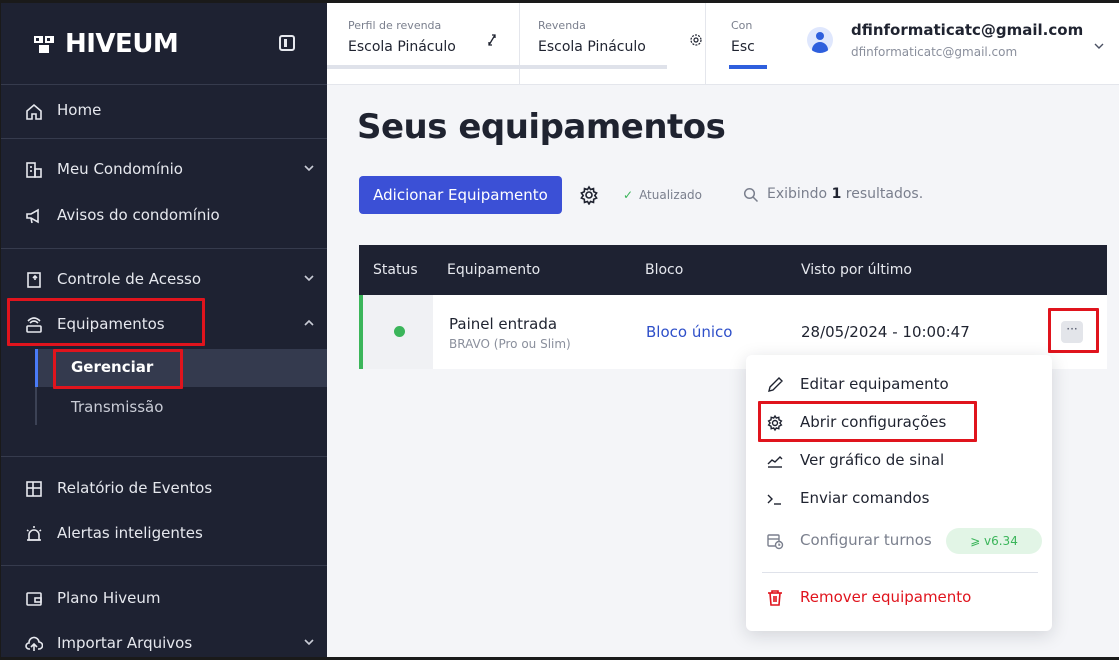  I want to click on menu-item-editar: Editar equipamento, so click(906, 385).